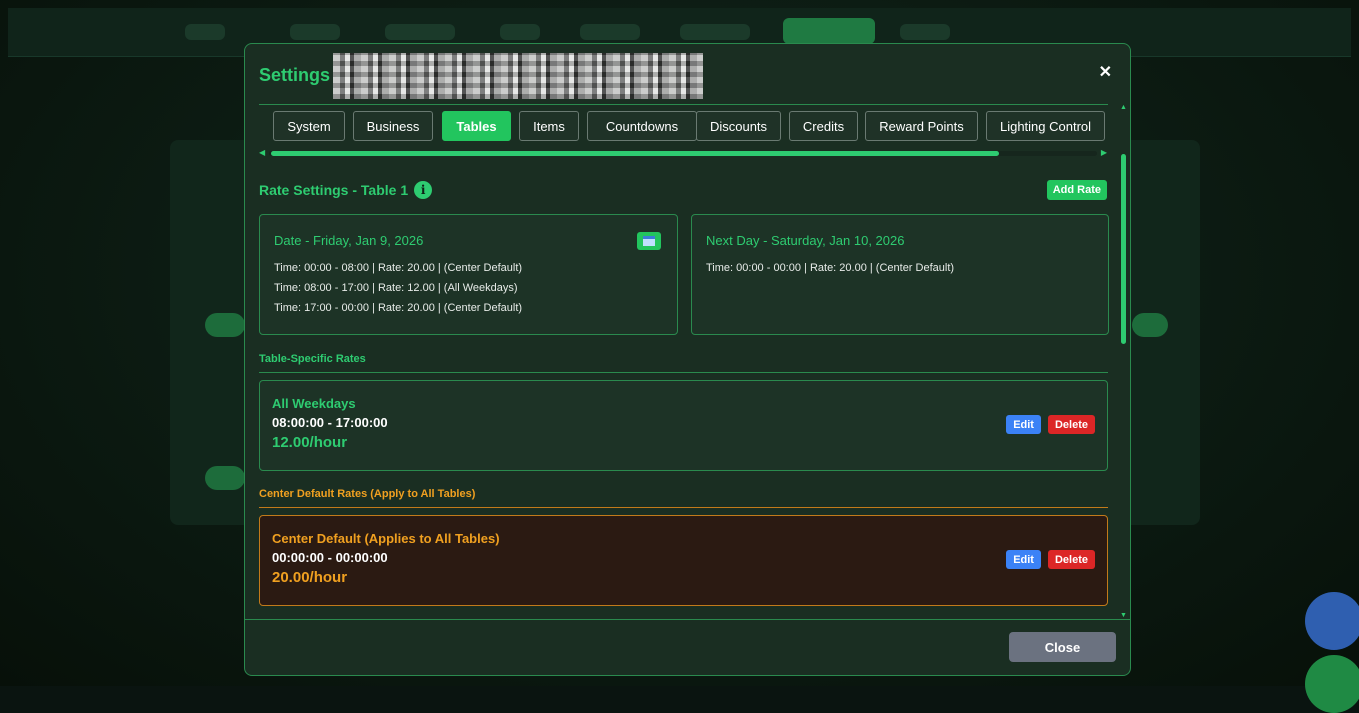  Describe the element at coordinates (1123, 107) in the screenshot. I see `scroll-up-icon: ▲` at that location.